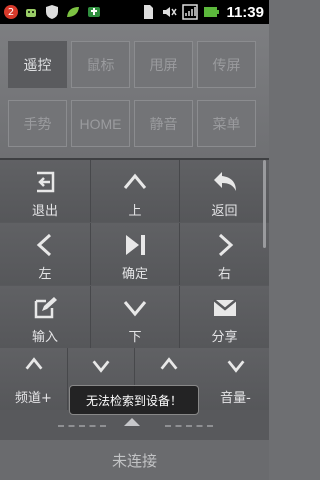  Describe the element at coordinates (189, 426) in the screenshot. I see `dashed-line-right` at that location.